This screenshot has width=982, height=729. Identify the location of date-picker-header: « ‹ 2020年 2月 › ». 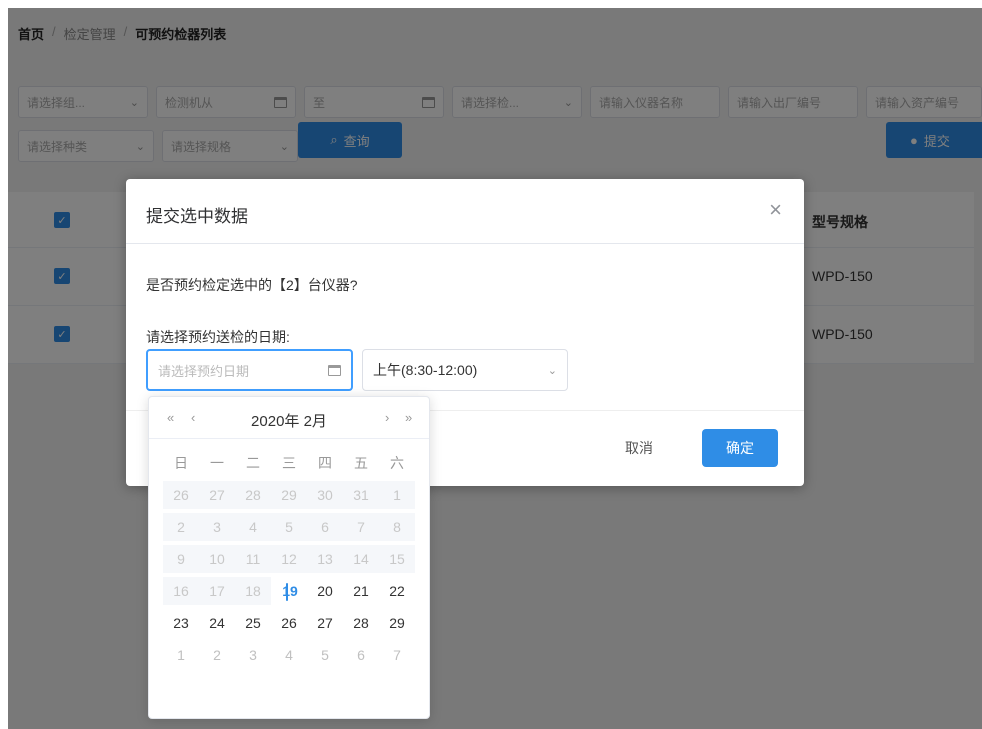
(289, 418).